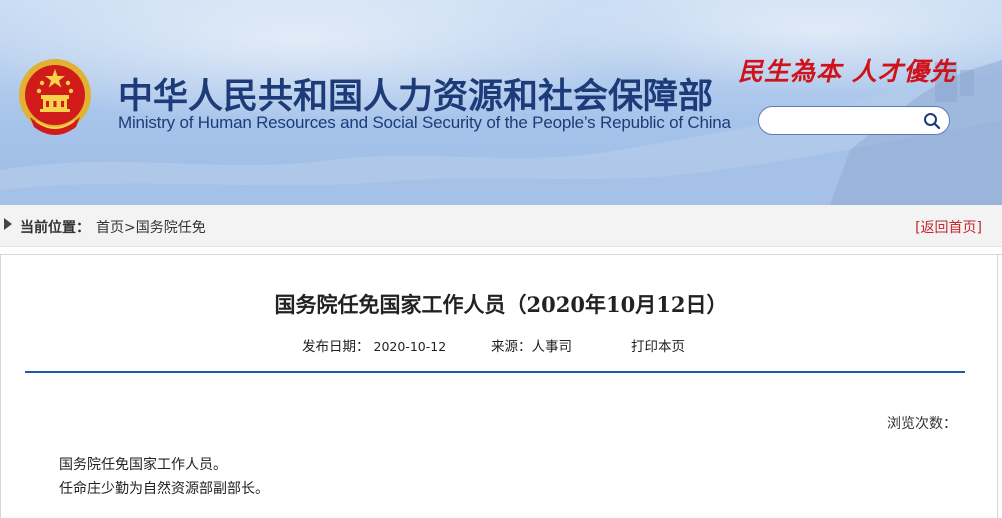 Image resolution: width=1002 pixels, height=518 pixels. I want to click on article-body: 国务院任免国家工作人员。 任命庄少勤为自然资源部副部长。, so click(164, 477).